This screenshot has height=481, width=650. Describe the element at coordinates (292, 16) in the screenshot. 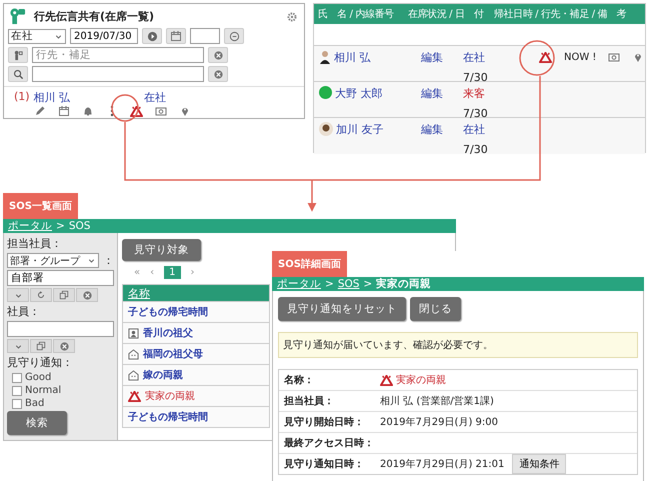

I see `settings-icon` at that location.